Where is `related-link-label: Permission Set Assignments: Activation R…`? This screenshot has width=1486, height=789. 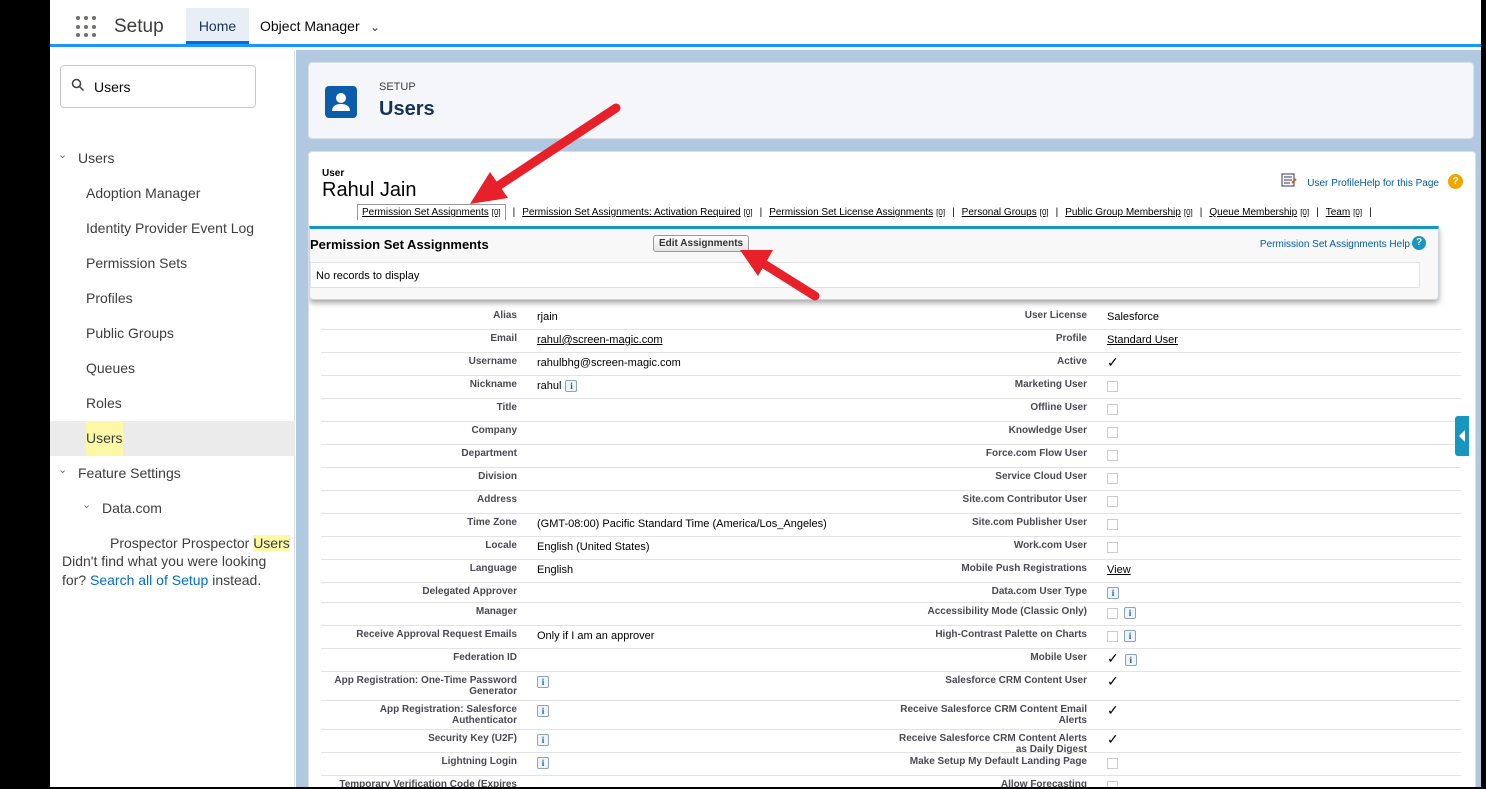 related-link-label: Permission Set Assignments: Activation R… is located at coordinates (631, 212).